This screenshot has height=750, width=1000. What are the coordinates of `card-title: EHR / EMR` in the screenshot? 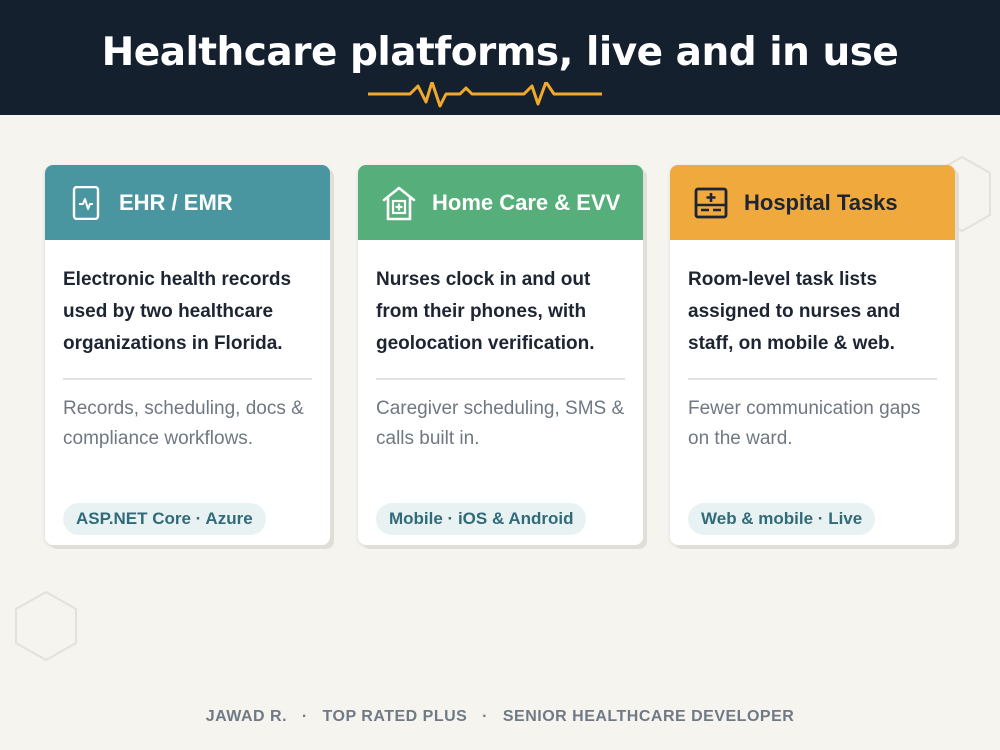 It's located at (176, 202).